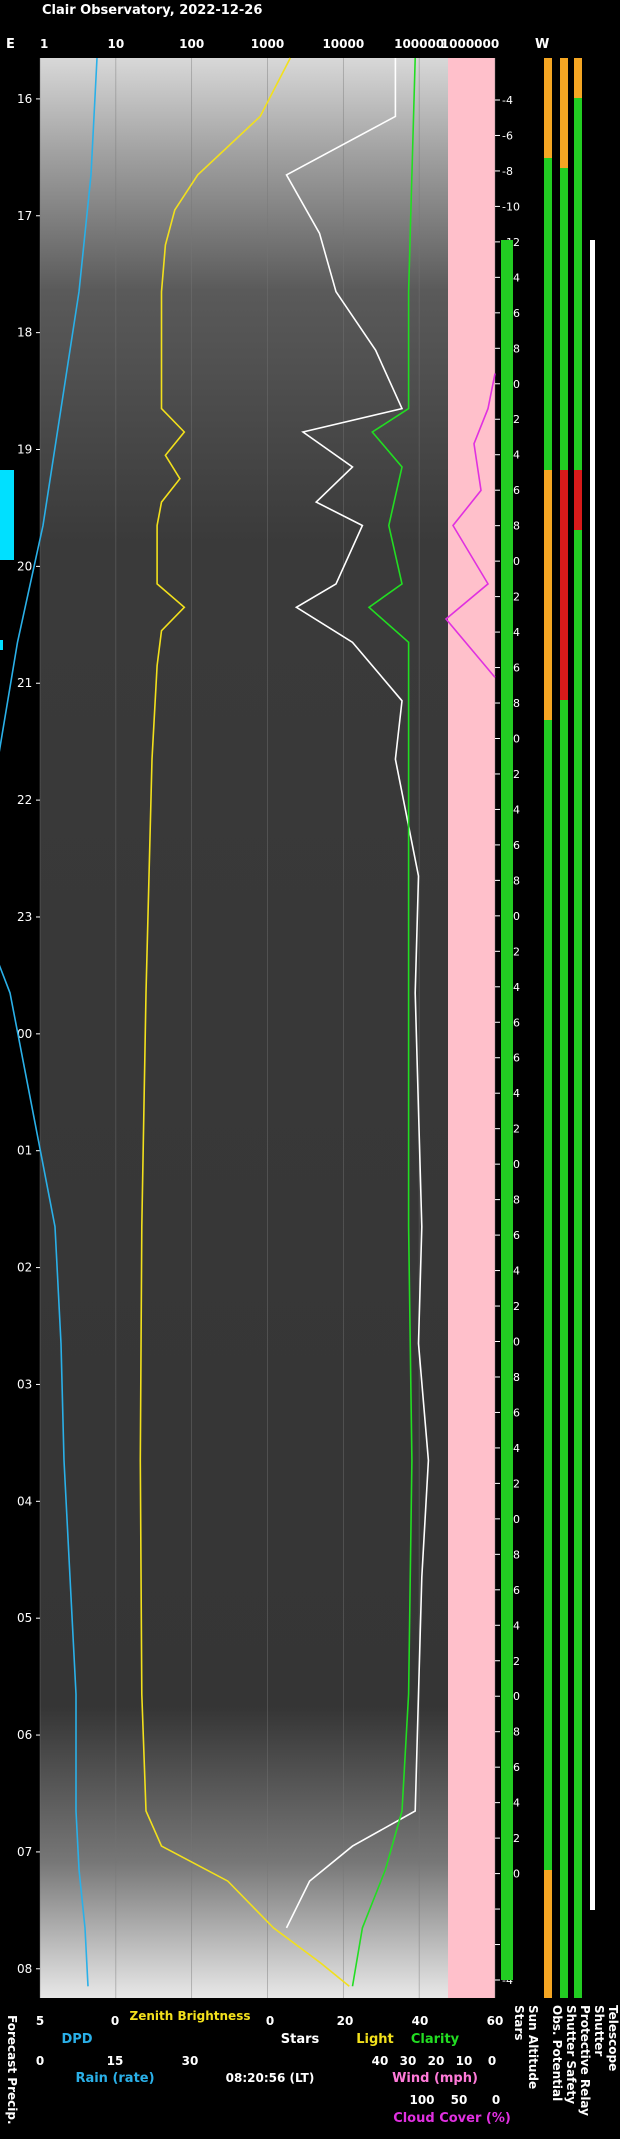 This screenshot has width=620, height=2139. What do you see at coordinates (548, 108) in the screenshot?
I see `obs-potential-twilight-top` at bounding box center [548, 108].